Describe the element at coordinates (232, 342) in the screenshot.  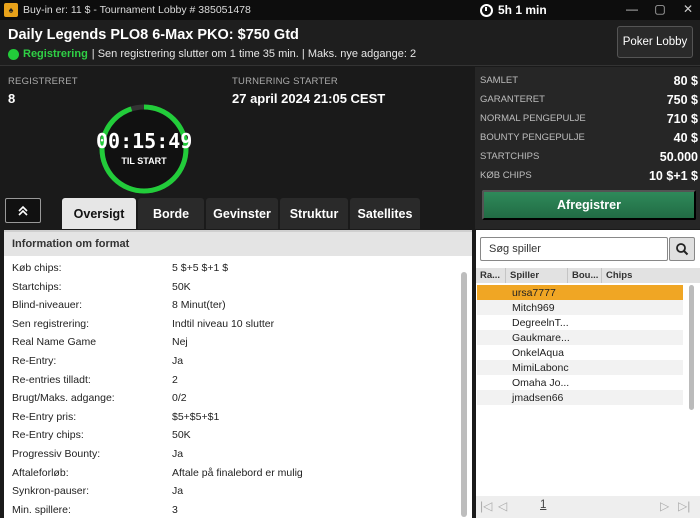
I see `format-row: Real Name Game Nej` at that location.